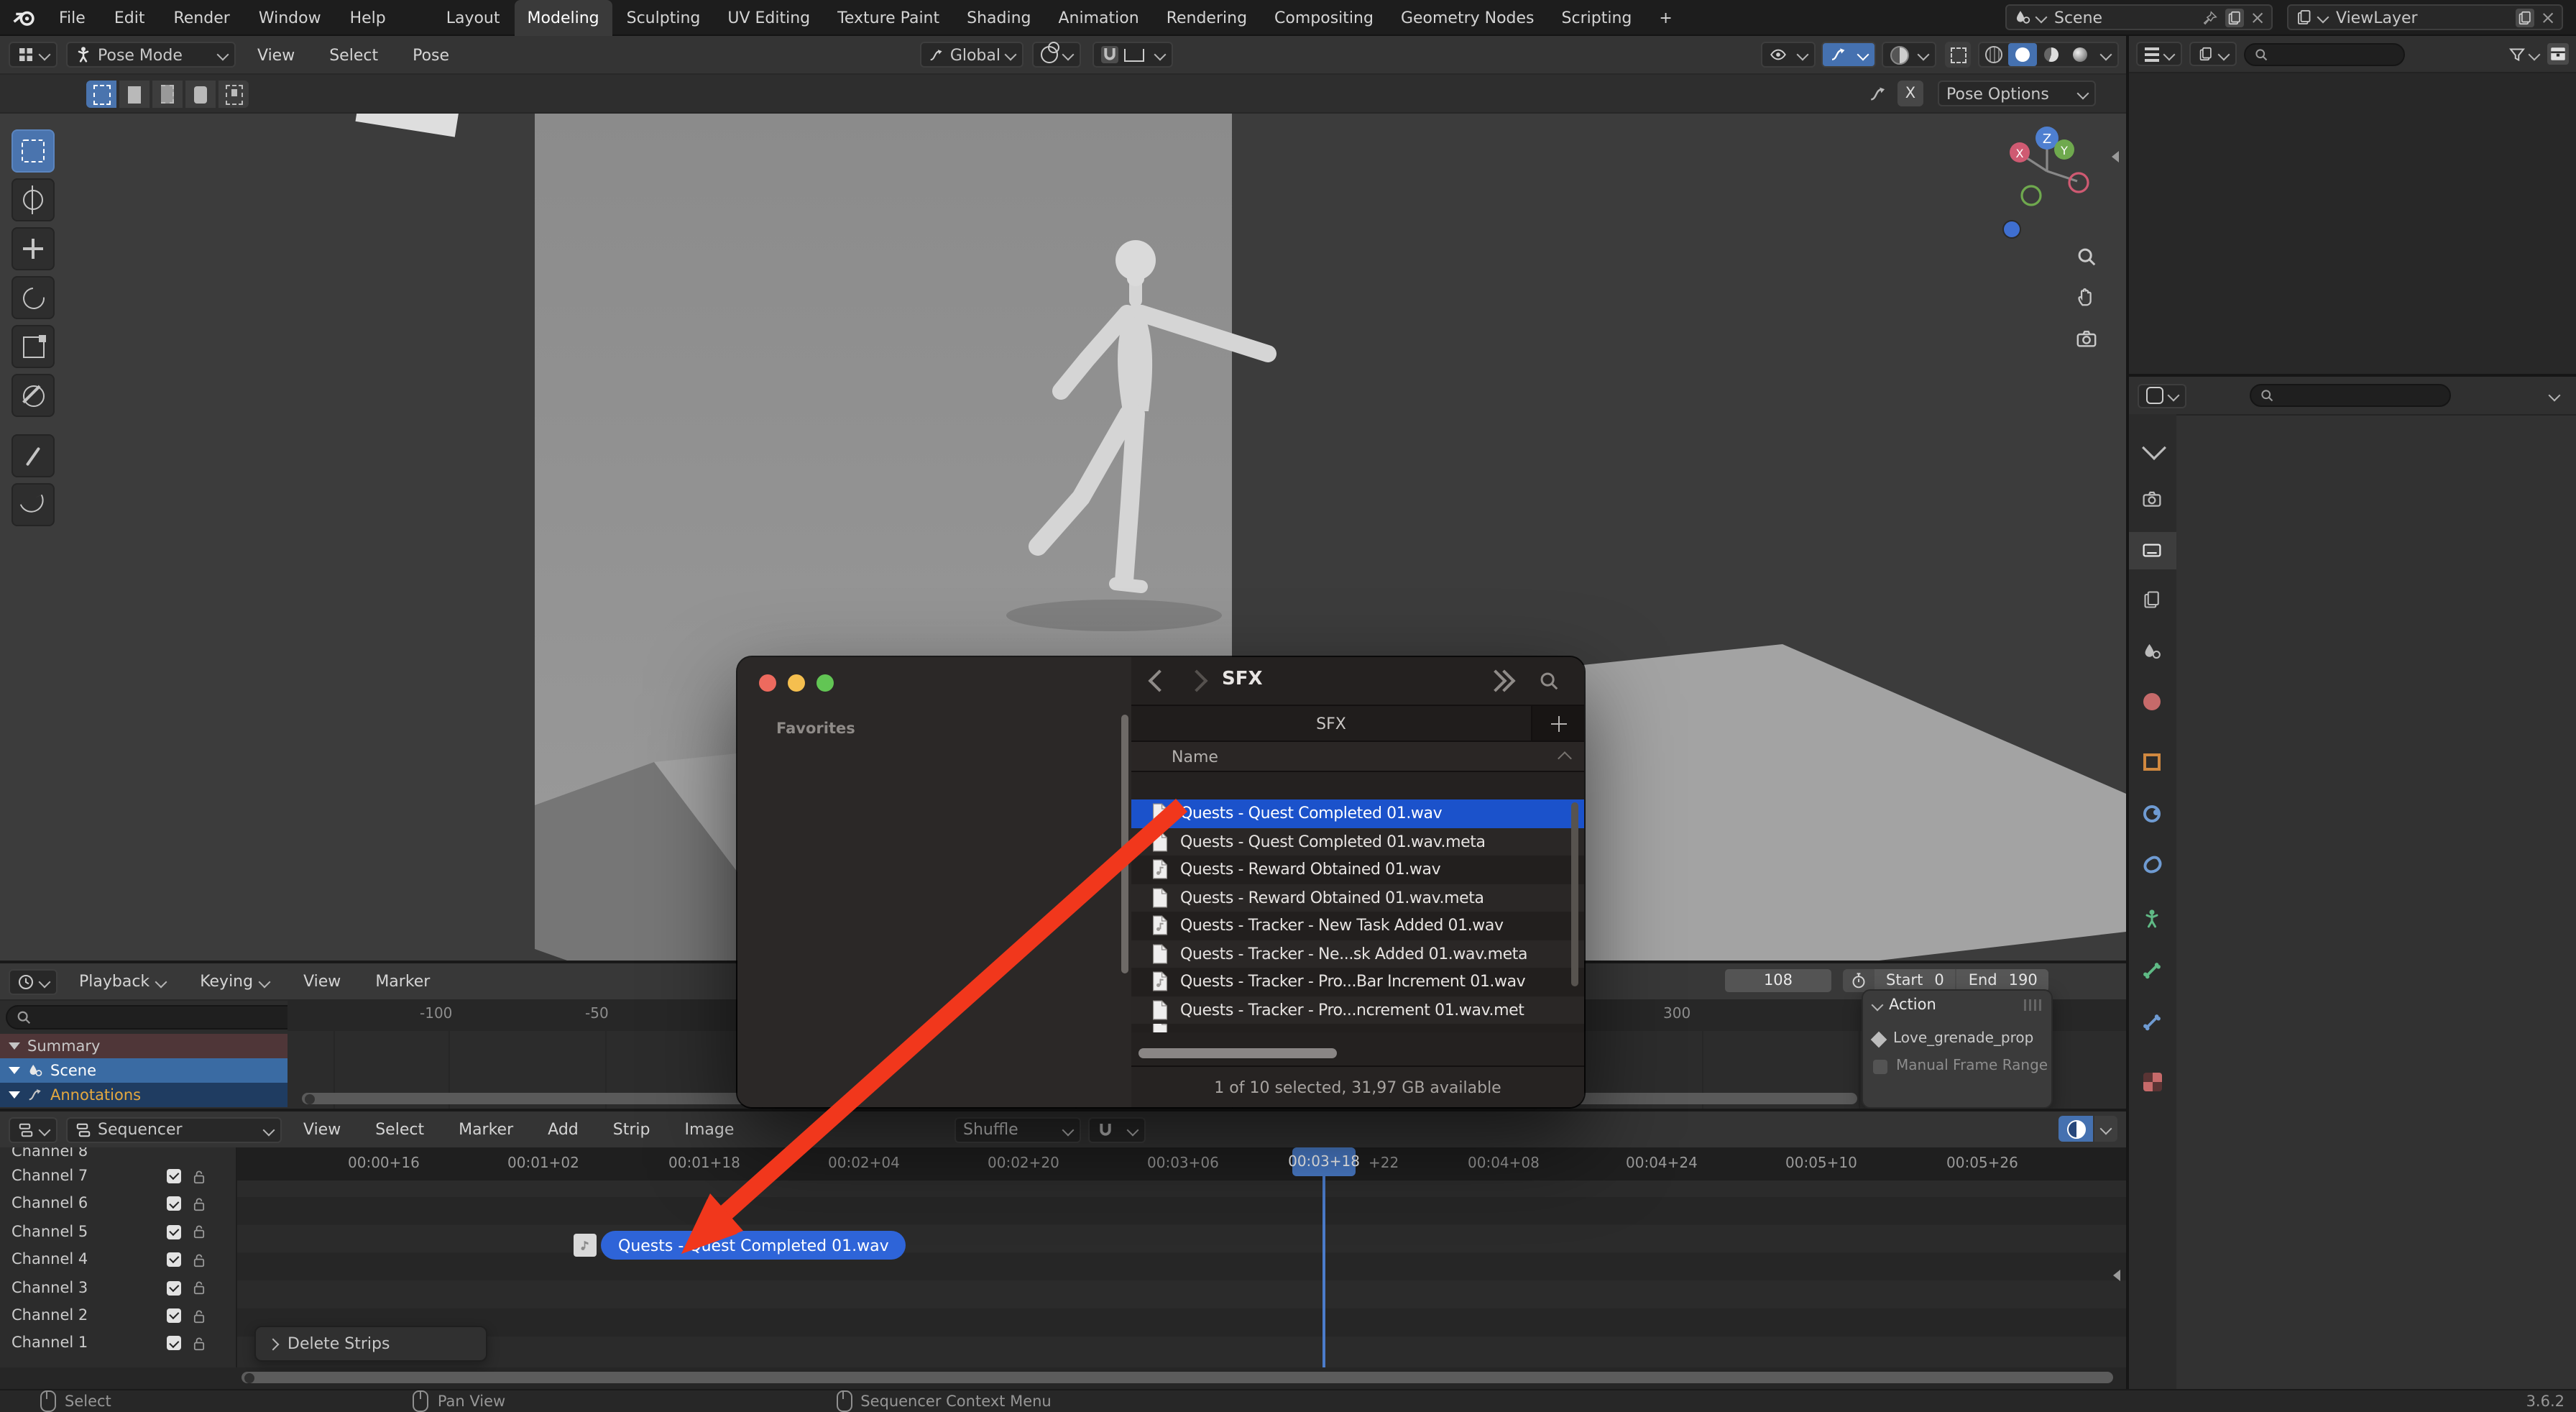  Describe the element at coordinates (122, 981) in the screenshot. I see `menu-playback: Playback` at that location.